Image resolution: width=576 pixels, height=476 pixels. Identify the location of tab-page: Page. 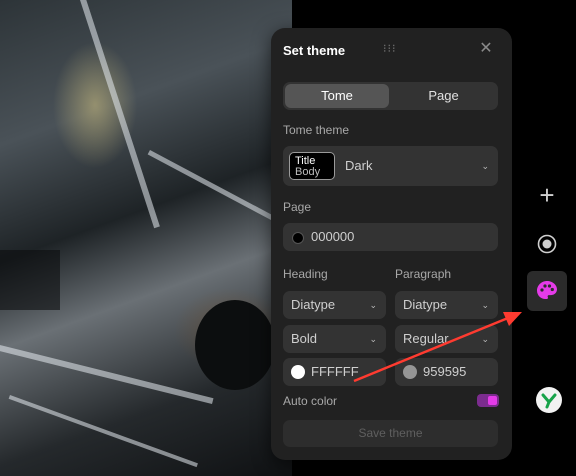
(443, 96).